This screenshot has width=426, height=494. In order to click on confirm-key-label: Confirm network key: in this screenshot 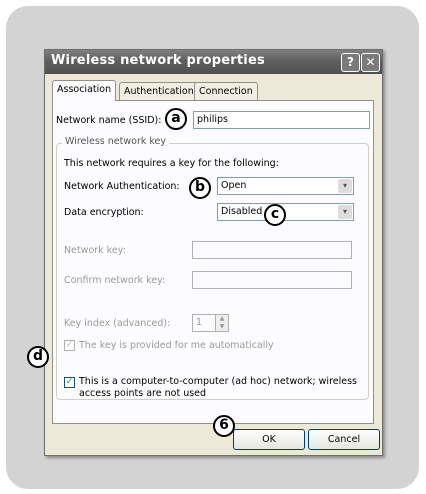, I will do `click(115, 280)`.